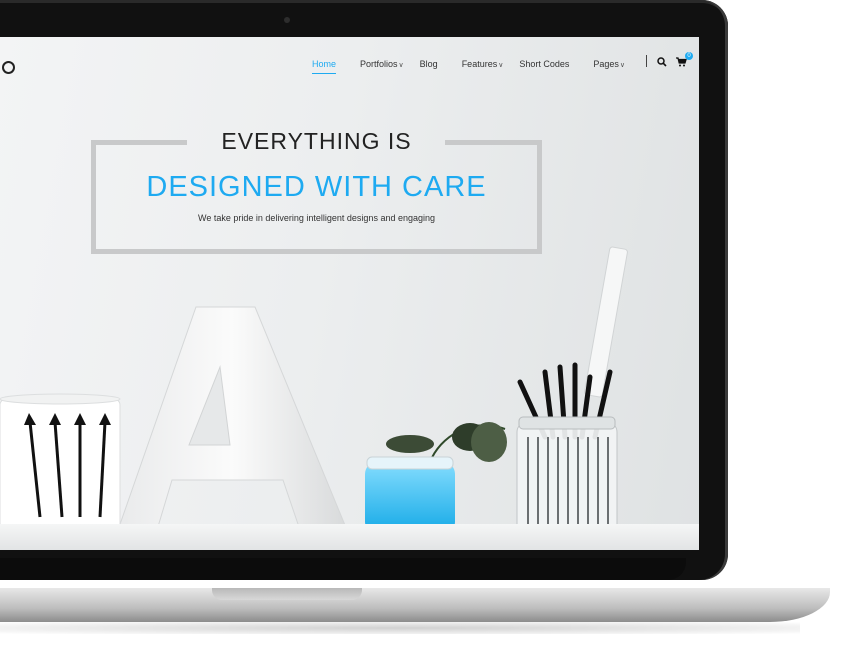 This screenshot has height=655, width=850. What do you see at coordinates (479, 63) in the screenshot?
I see `nav-label: Features` at bounding box center [479, 63].